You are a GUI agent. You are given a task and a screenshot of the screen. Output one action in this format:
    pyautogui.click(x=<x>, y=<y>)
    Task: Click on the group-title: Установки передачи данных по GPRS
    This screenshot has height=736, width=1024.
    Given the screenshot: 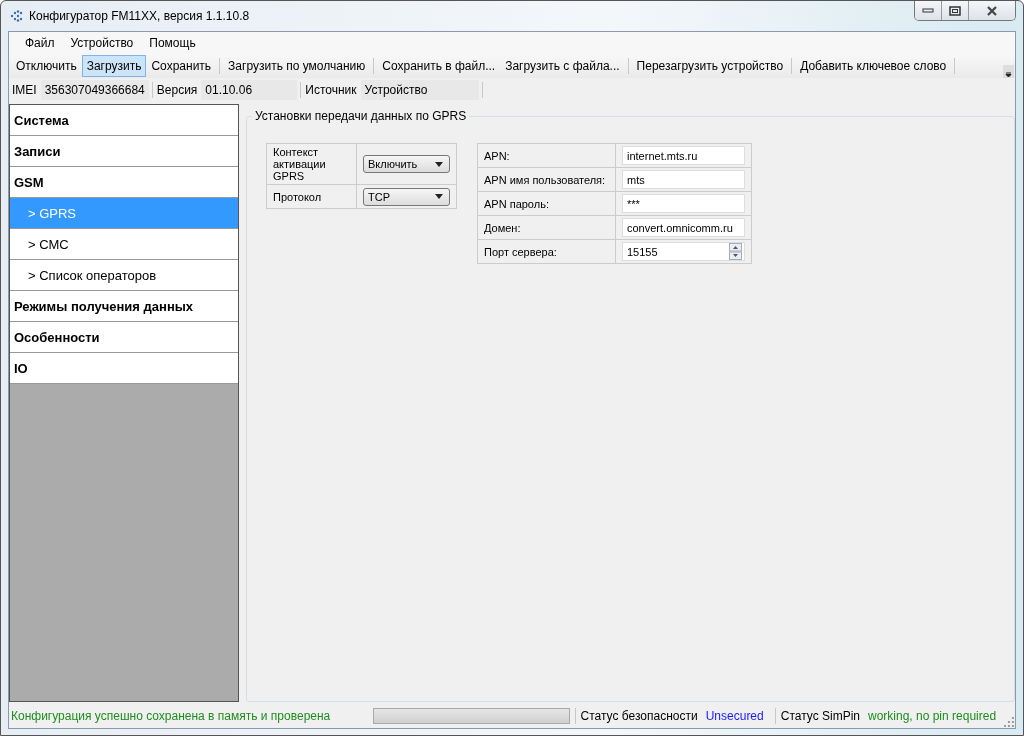 What is the action you would take?
    pyautogui.click(x=361, y=116)
    